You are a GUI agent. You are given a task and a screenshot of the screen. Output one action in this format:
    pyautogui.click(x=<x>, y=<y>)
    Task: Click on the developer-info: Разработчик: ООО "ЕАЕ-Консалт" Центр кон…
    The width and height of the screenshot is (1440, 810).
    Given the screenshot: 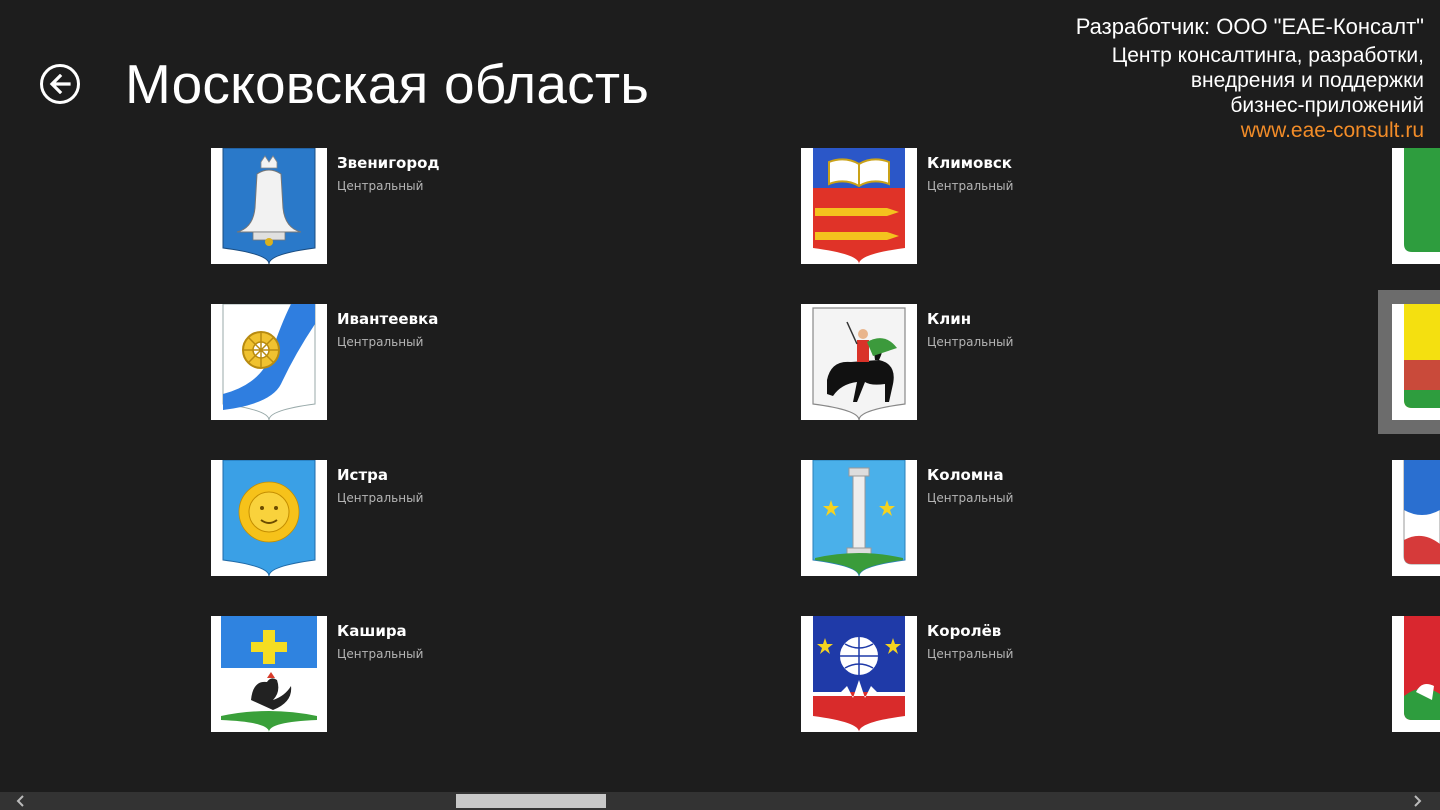 What is the action you would take?
    pyautogui.click(x=1250, y=78)
    